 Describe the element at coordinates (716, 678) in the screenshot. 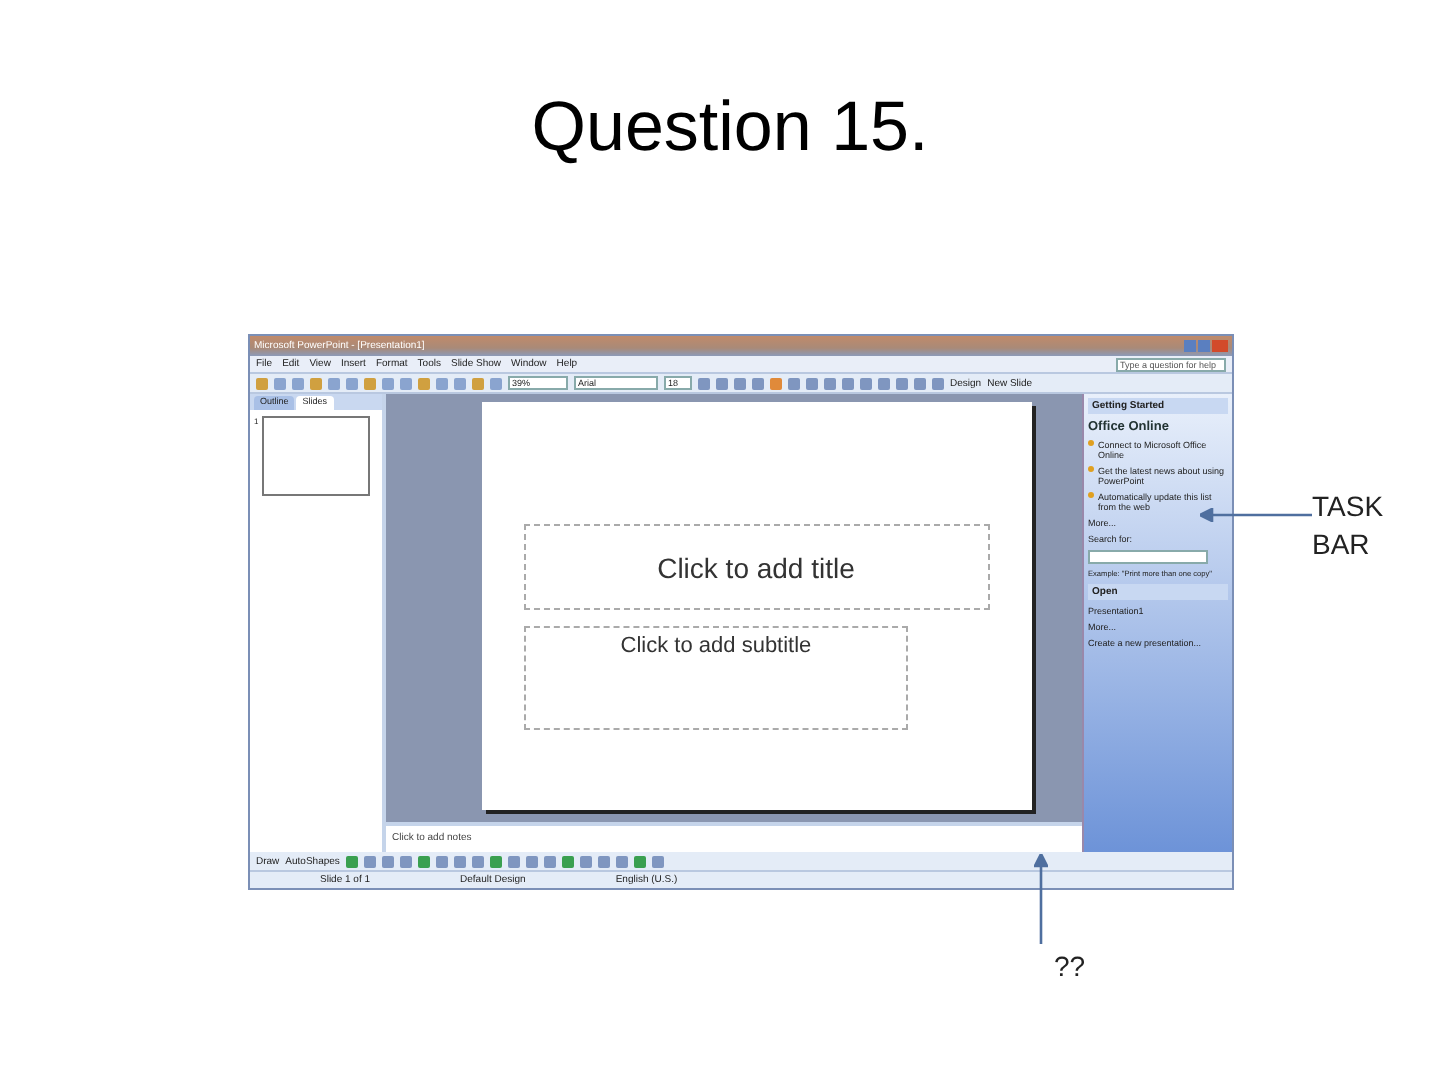

I see `subtitle-placeholder: Click to add subtitle` at that location.